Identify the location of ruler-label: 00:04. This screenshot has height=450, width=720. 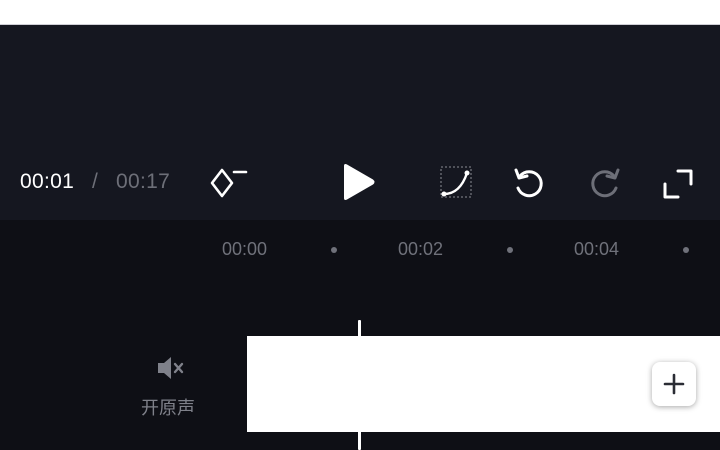
(597, 249).